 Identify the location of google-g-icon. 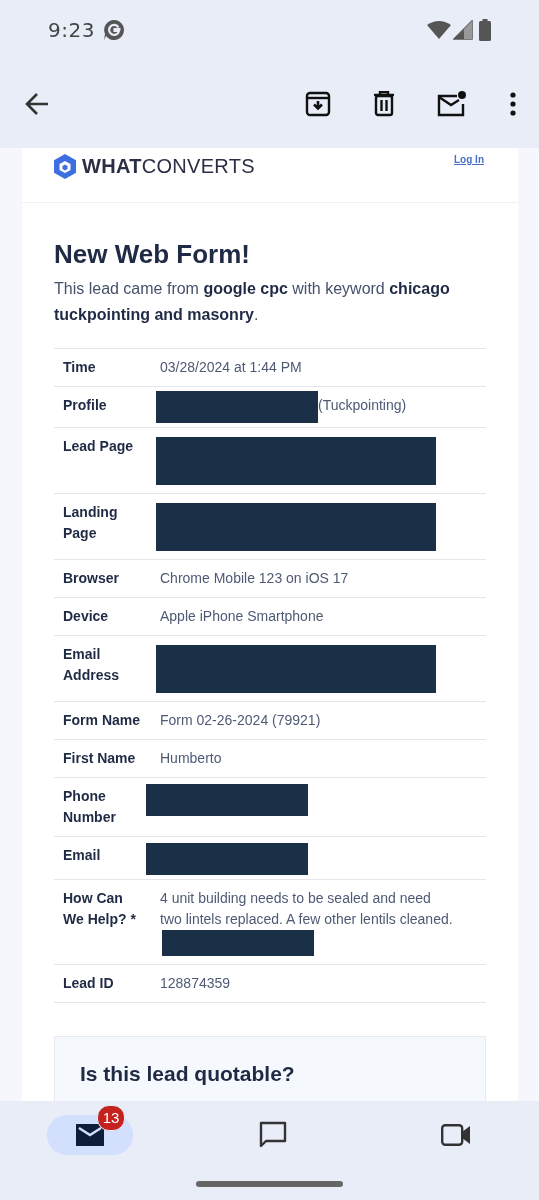
(113, 30).